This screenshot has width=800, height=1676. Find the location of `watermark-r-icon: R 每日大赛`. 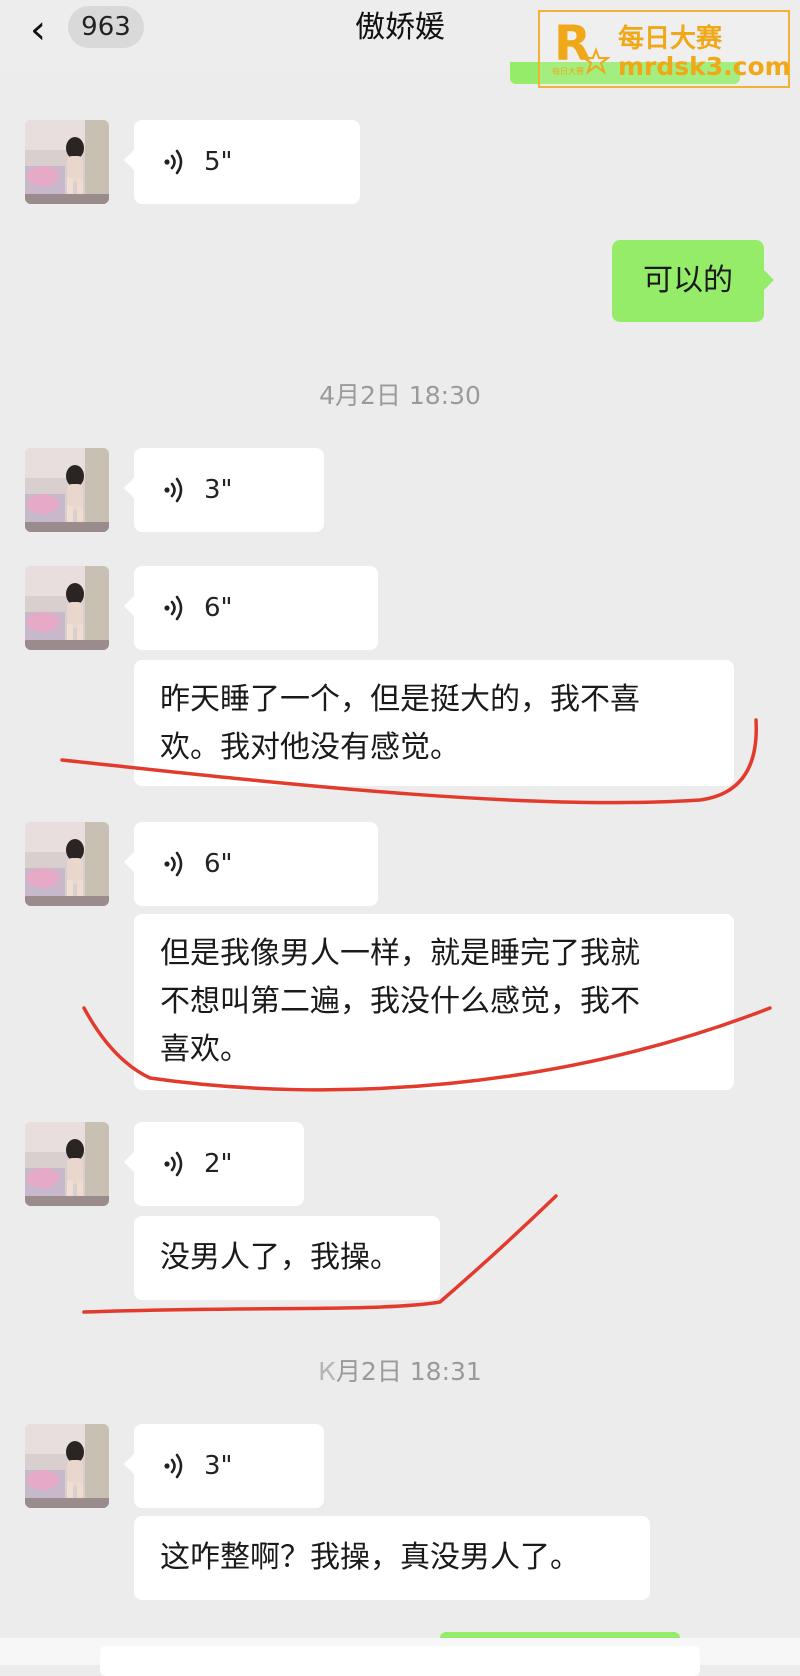

watermark-r-icon: R 每日大赛 is located at coordinates (581, 46).